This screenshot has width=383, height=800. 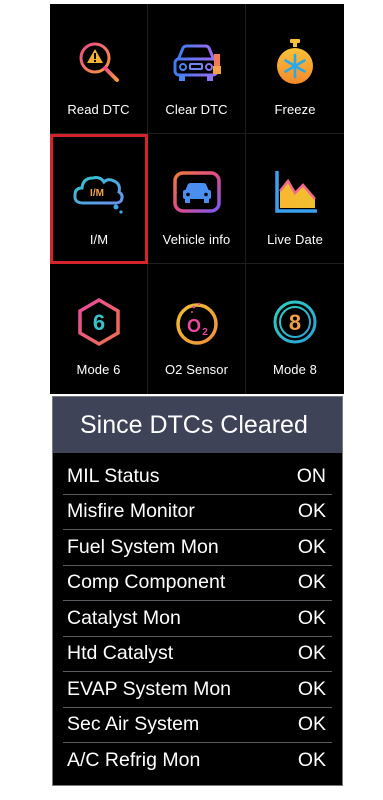 I want to click on menu-item-label: Mode 8, so click(x=295, y=369).